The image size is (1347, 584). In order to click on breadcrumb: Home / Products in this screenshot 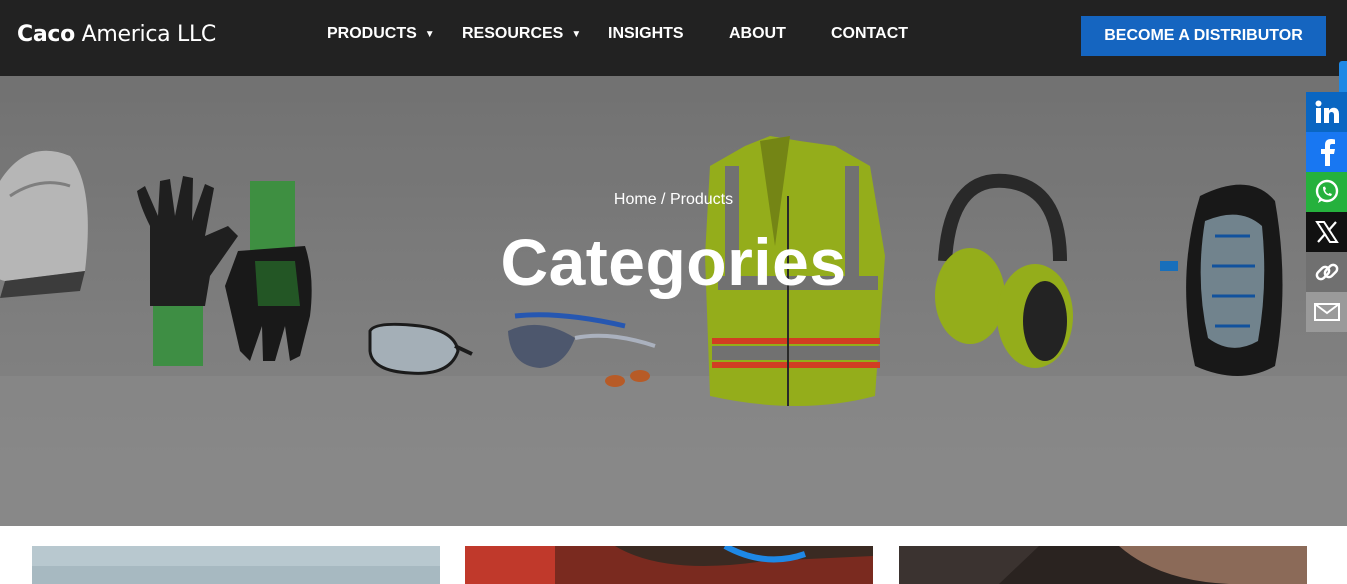, I will do `click(673, 200)`.